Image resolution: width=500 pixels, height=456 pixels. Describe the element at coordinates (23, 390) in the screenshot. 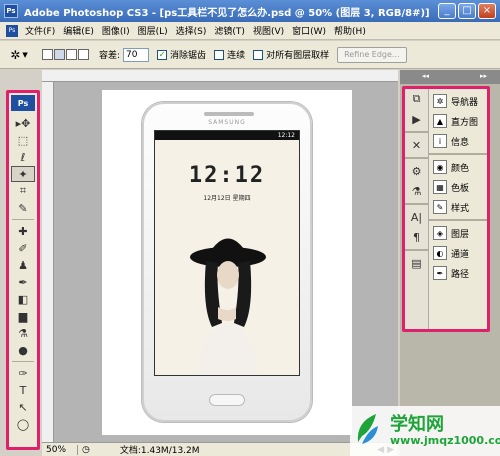

I see `type-tool-icon: T` at that location.